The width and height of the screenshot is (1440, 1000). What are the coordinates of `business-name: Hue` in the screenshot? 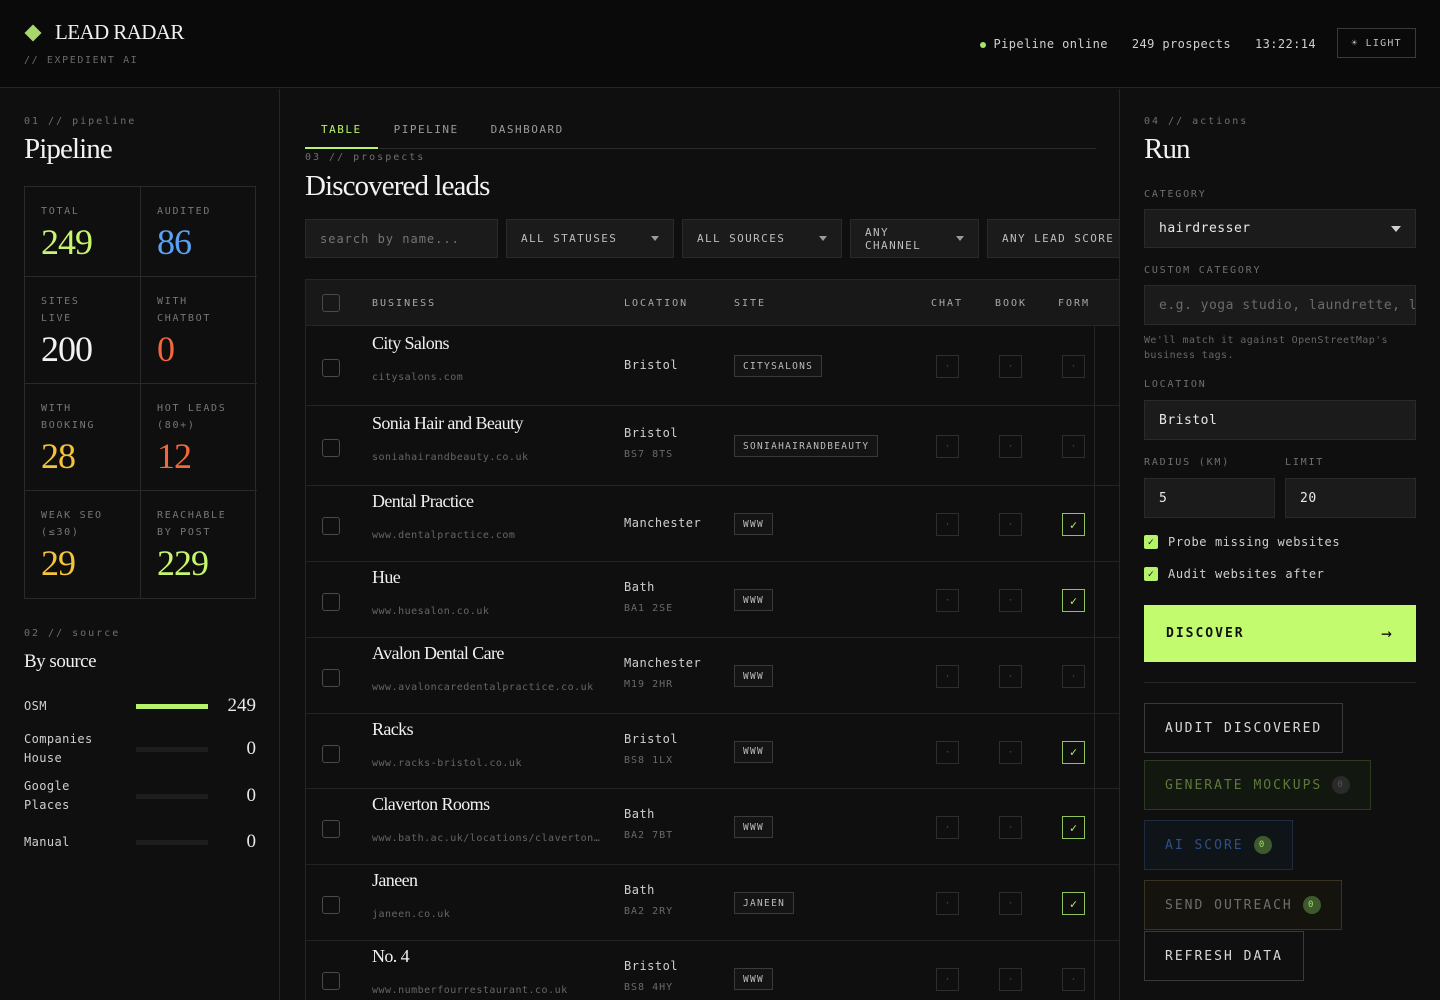 It's located at (386, 577).